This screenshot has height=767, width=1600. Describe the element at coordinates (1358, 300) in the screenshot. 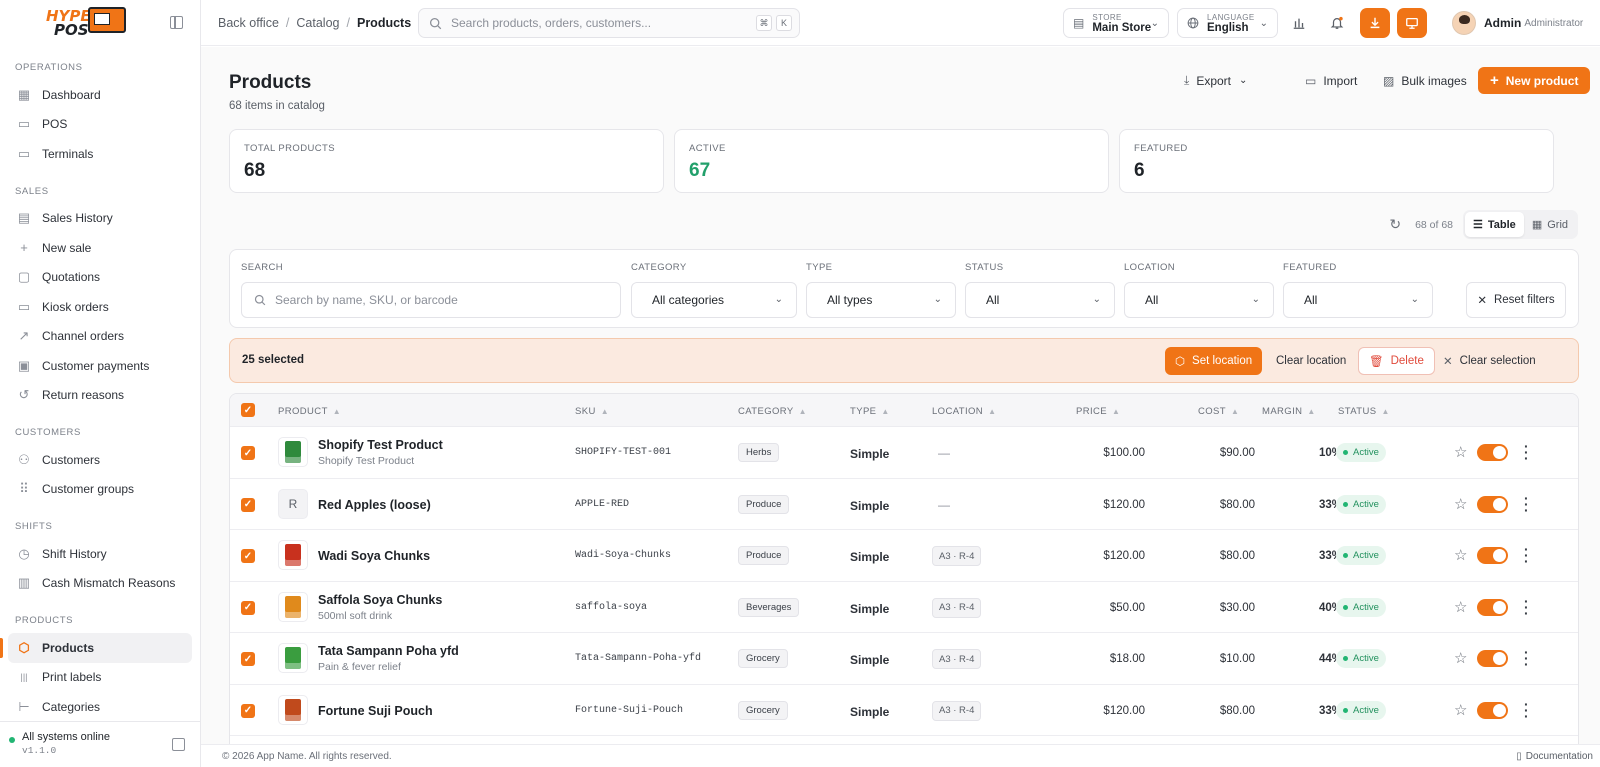

I see `featured-select: All ⌄` at that location.